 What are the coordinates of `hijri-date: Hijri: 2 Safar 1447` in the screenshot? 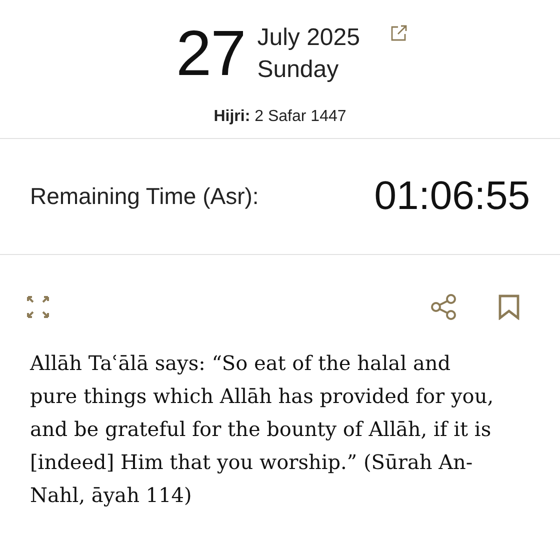 It's located at (280, 117).